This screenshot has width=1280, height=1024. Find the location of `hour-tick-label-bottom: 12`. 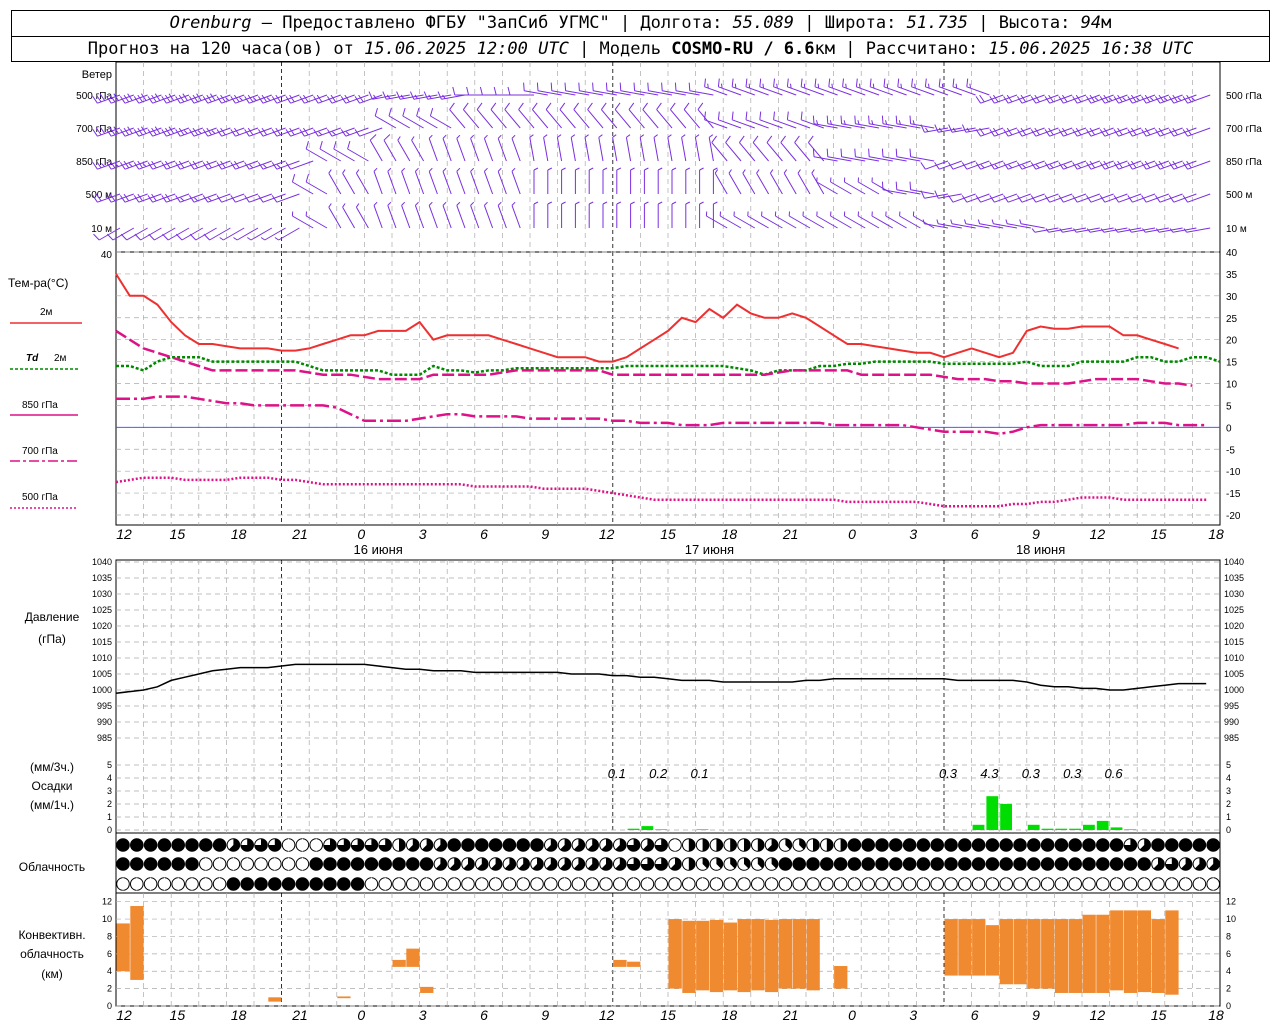

hour-tick-label-bottom: 12 is located at coordinates (124, 1015).